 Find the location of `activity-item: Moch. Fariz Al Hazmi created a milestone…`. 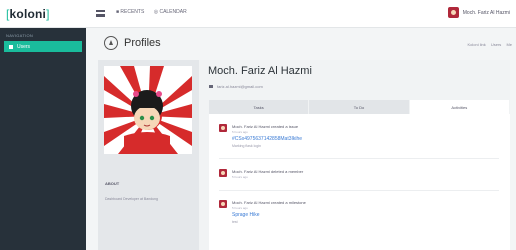

activity-item: Moch. Fariz Al Hazmi created a milestone… is located at coordinates (359, 214).